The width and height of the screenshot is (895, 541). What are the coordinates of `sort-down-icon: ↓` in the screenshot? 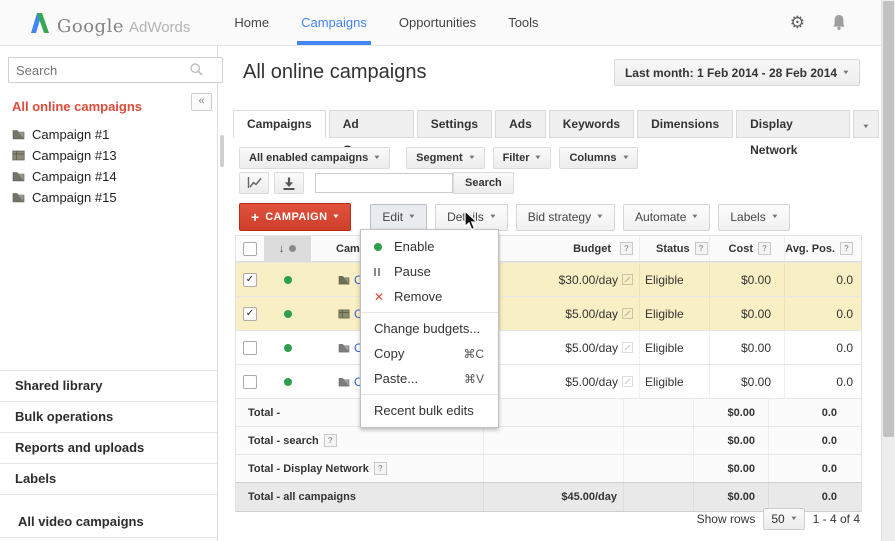 It's located at (281, 248).